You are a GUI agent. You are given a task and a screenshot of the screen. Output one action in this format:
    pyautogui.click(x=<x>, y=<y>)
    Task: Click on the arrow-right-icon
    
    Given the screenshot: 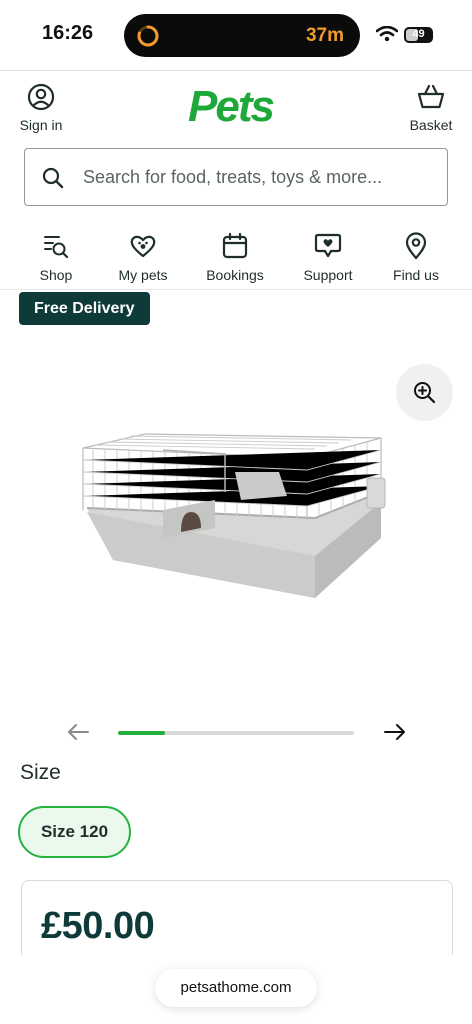 What is the action you would take?
    pyautogui.click(x=395, y=732)
    